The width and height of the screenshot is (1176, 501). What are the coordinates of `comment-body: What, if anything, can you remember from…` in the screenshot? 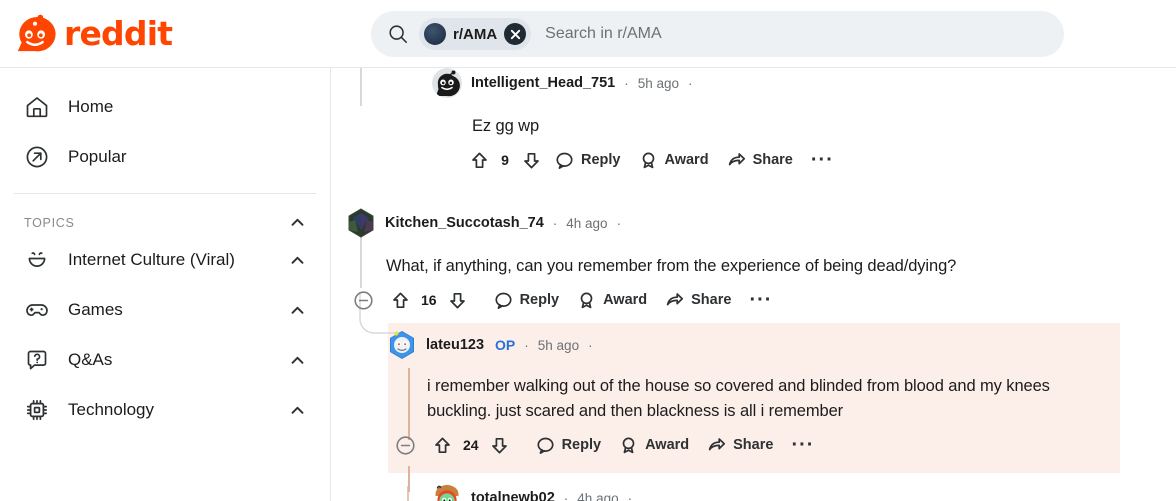 It's located at (671, 266).